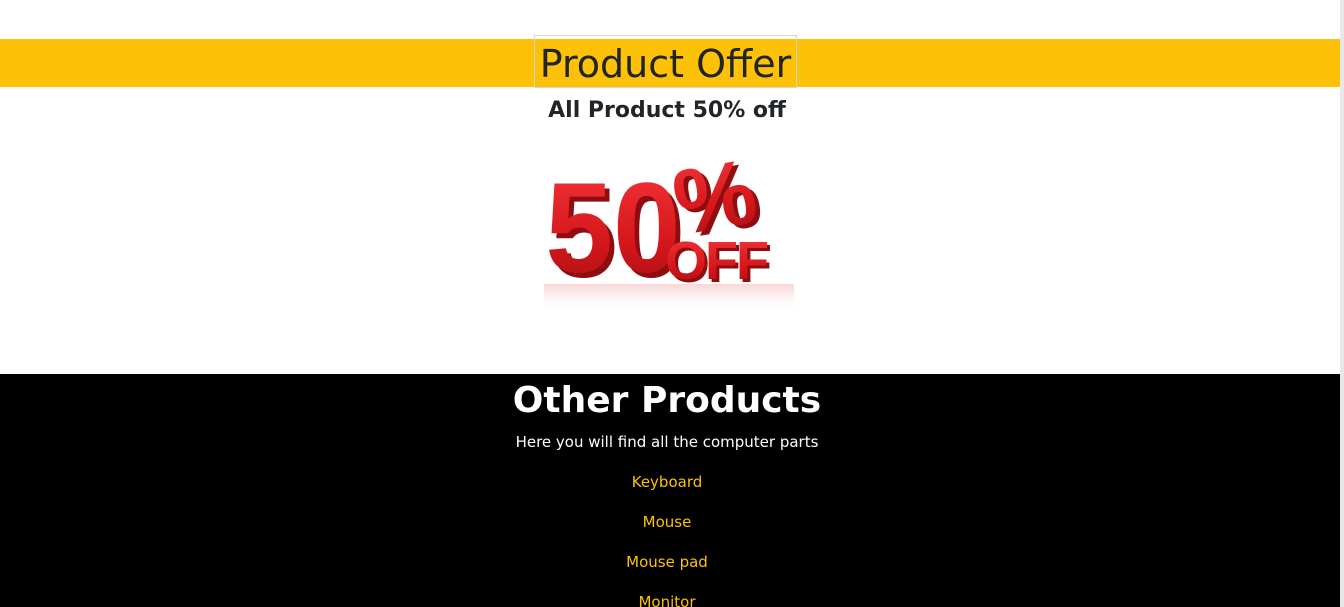 Image resolution: width=1344 pixels, height=607 pixels. What do you see at coordinates (665, 61) in the screenshot?
I see `offer-title: Product Offer` at bounding box center [665, 61].